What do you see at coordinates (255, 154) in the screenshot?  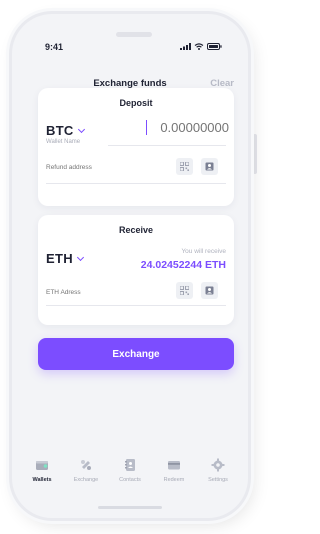 I see `power-button` at bounding box center [255, 154].